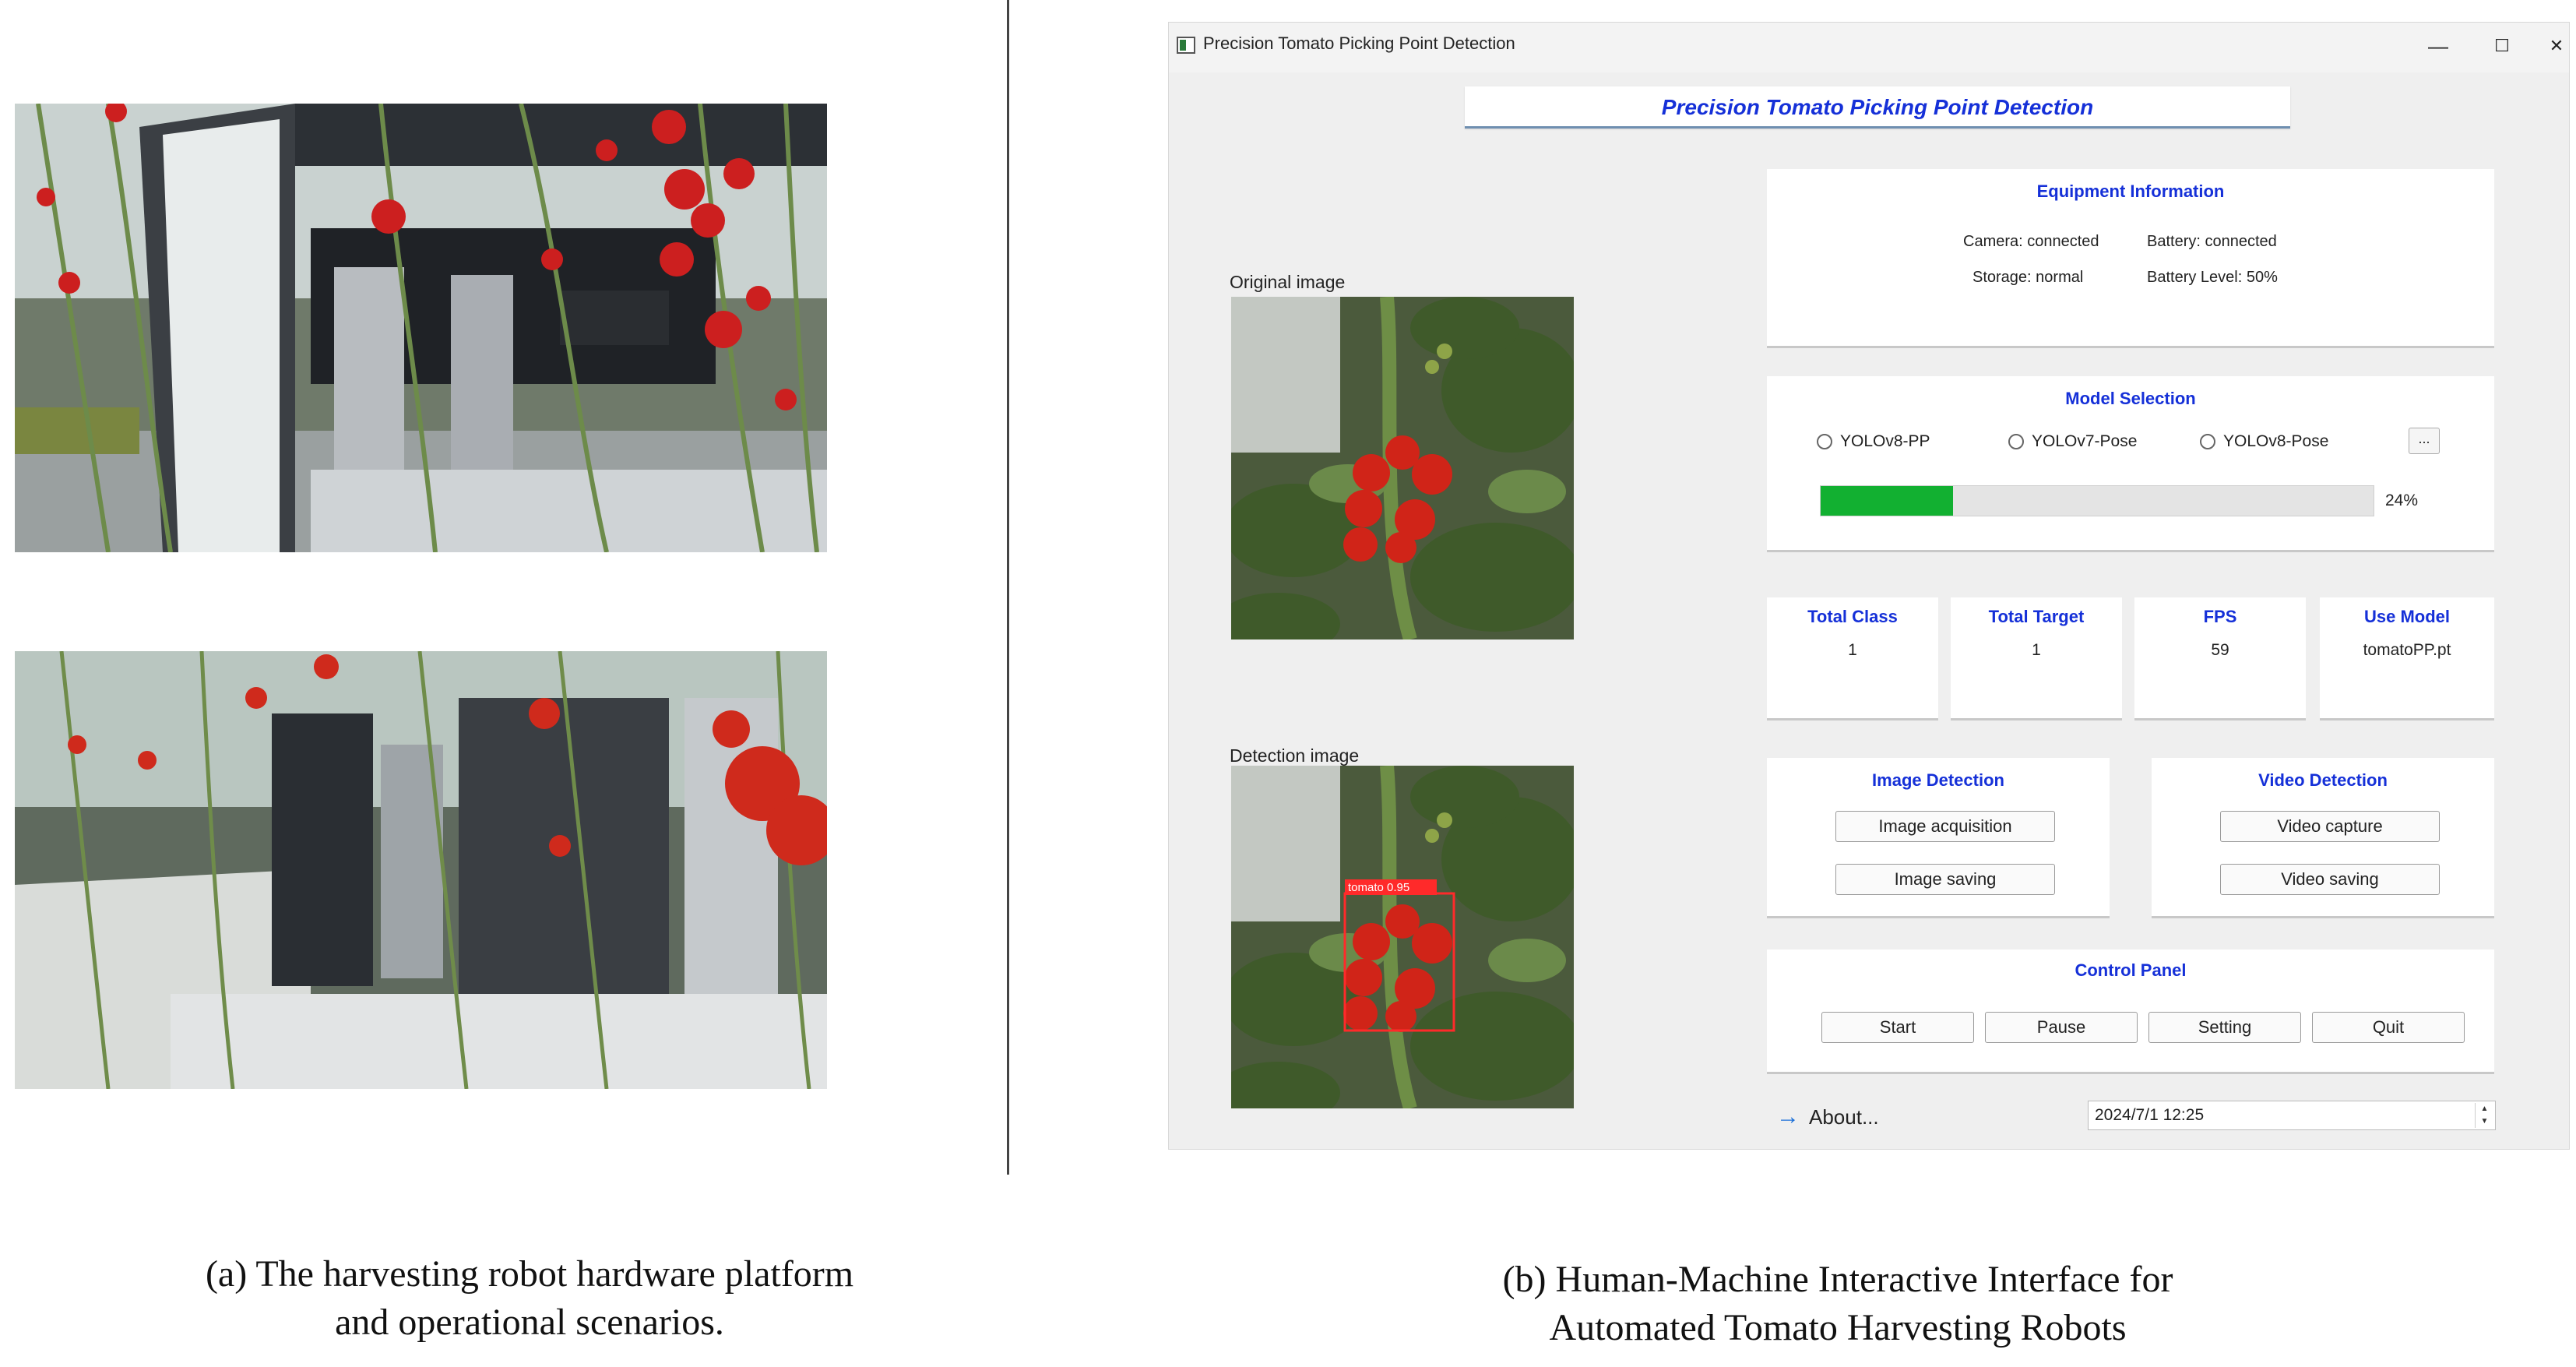  I want to click on radio-label: YOLOv8-PP, so click(1885, 441).